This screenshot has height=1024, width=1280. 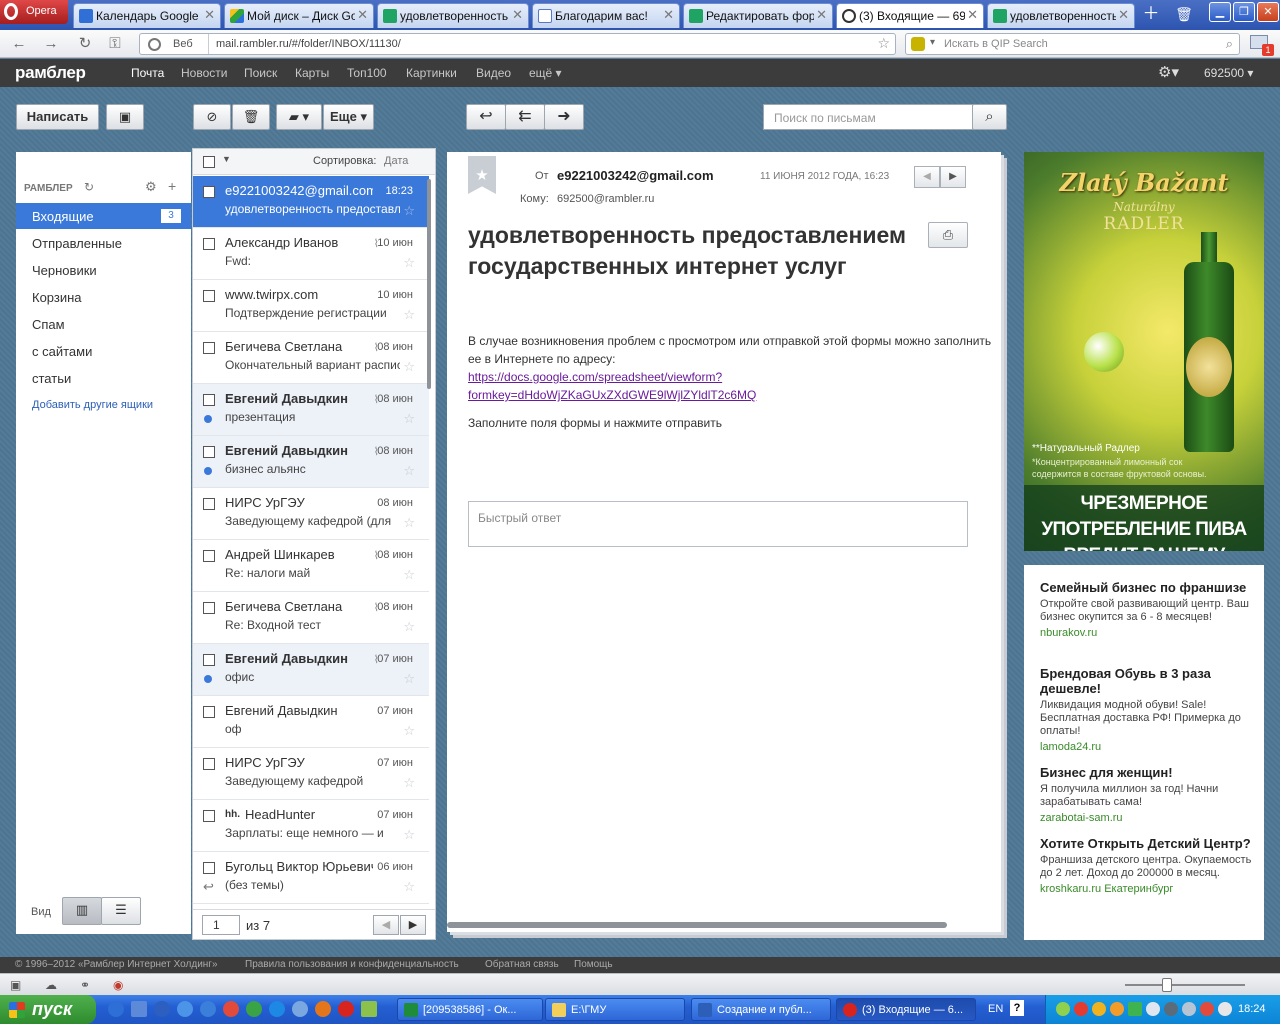 What do you see at coordinates (50, 73) in the screenshot?
I see `rambler-logo: рамблер` at bounding box center [50, 73].